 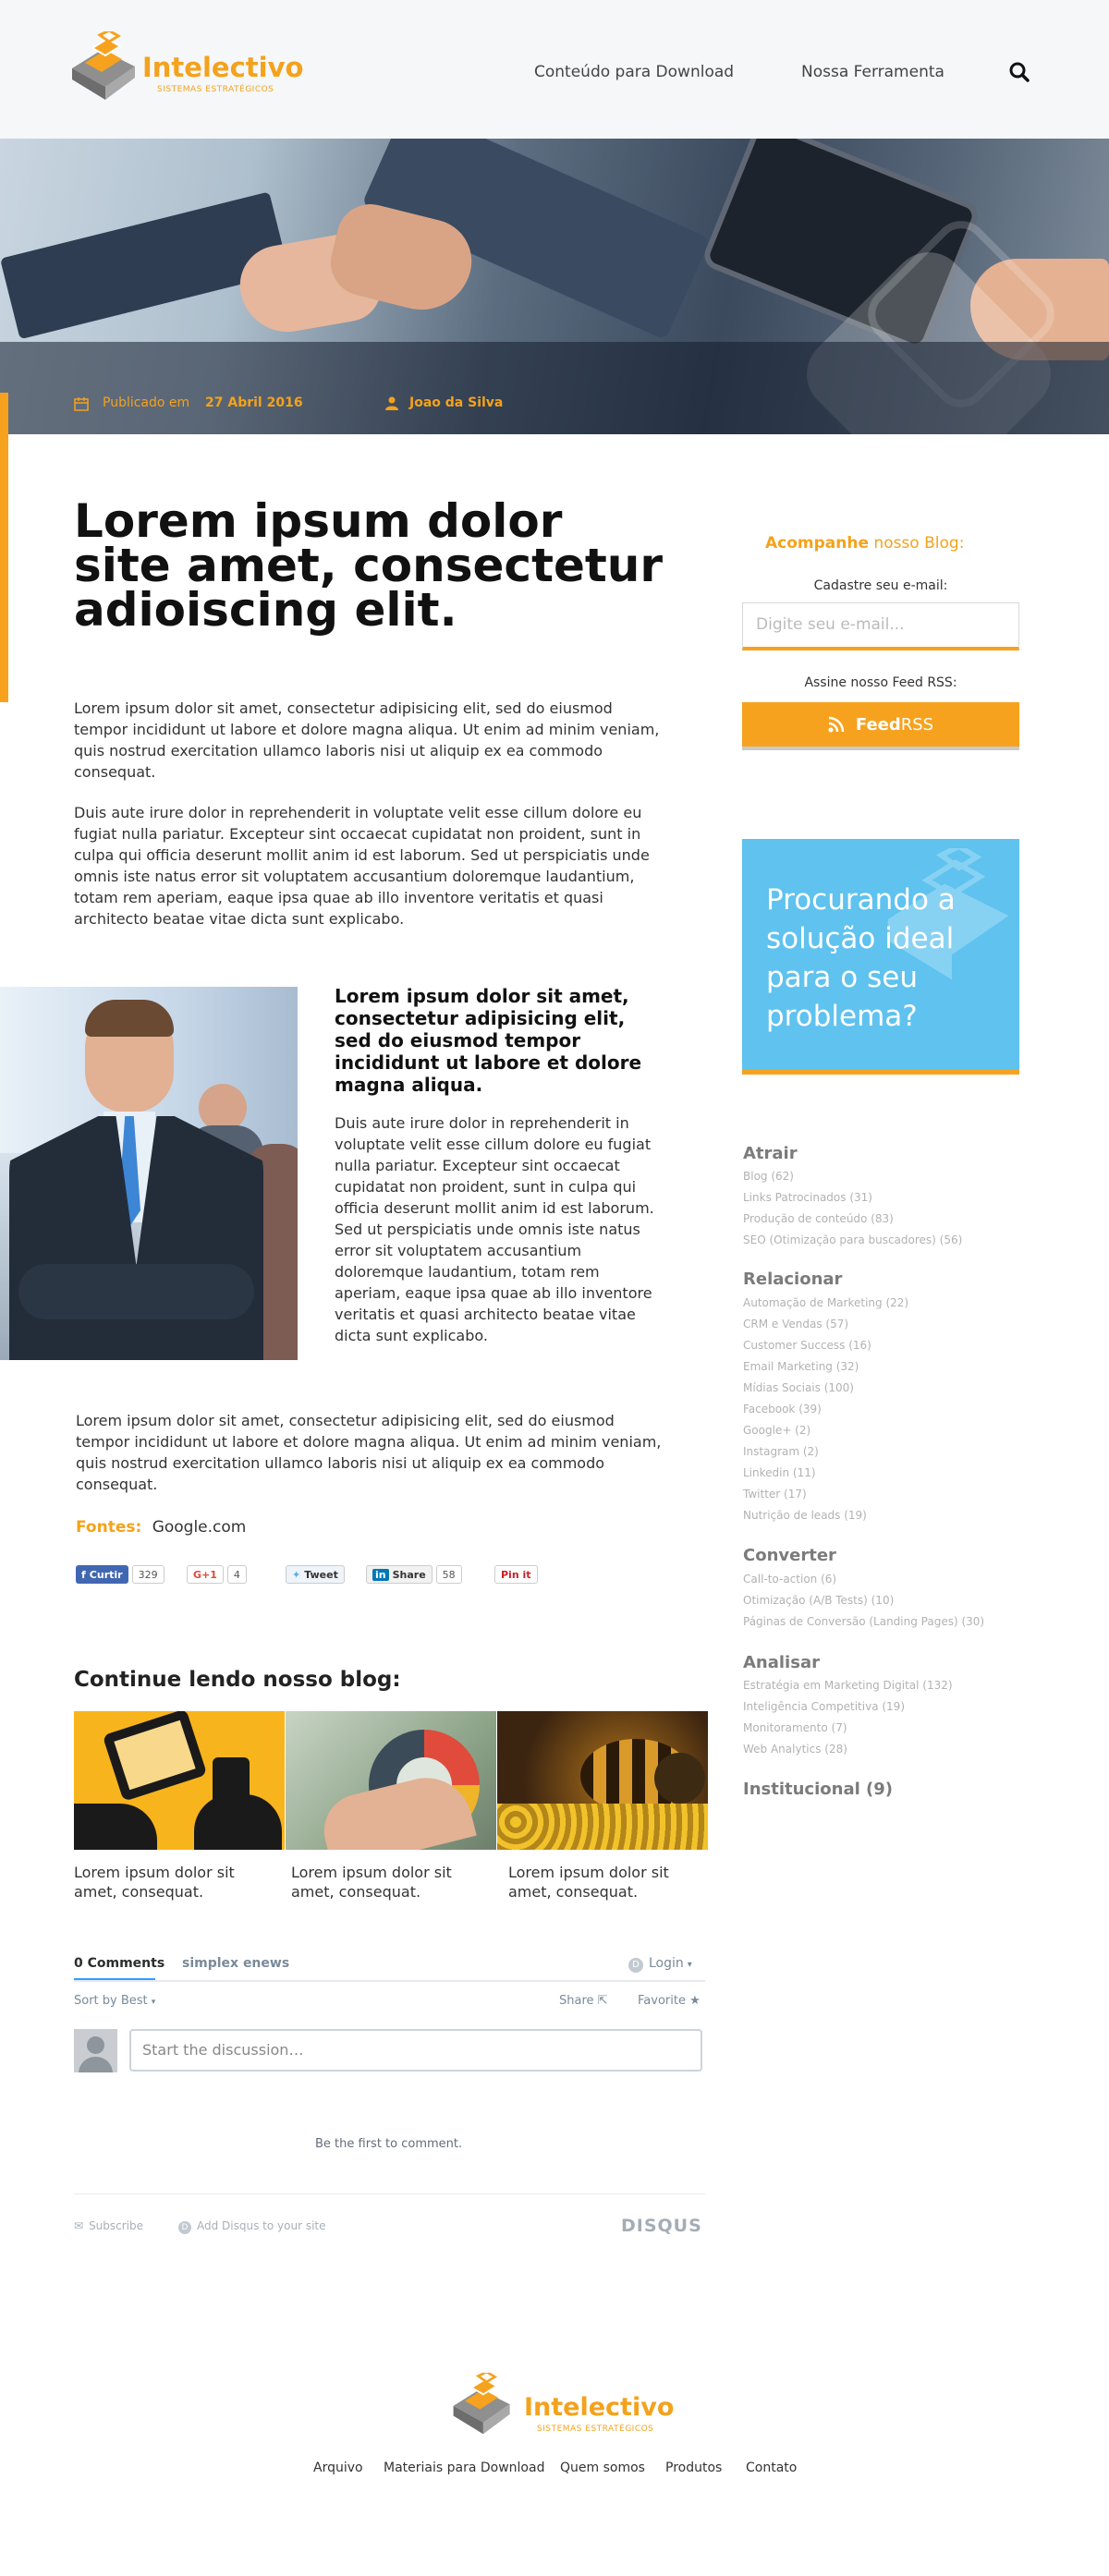 I want to click on facebook-like: f Curtir 329, so click(x=120, y=1574).